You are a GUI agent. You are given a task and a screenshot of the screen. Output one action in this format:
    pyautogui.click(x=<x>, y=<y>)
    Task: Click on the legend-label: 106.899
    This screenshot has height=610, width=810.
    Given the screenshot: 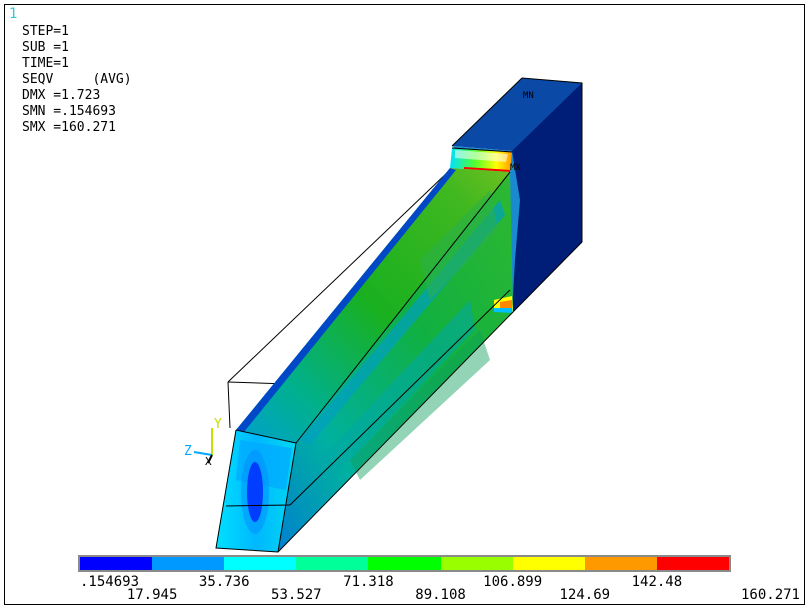 What is the action you would take?
    pyautogui.click(x=513, y=582)
    